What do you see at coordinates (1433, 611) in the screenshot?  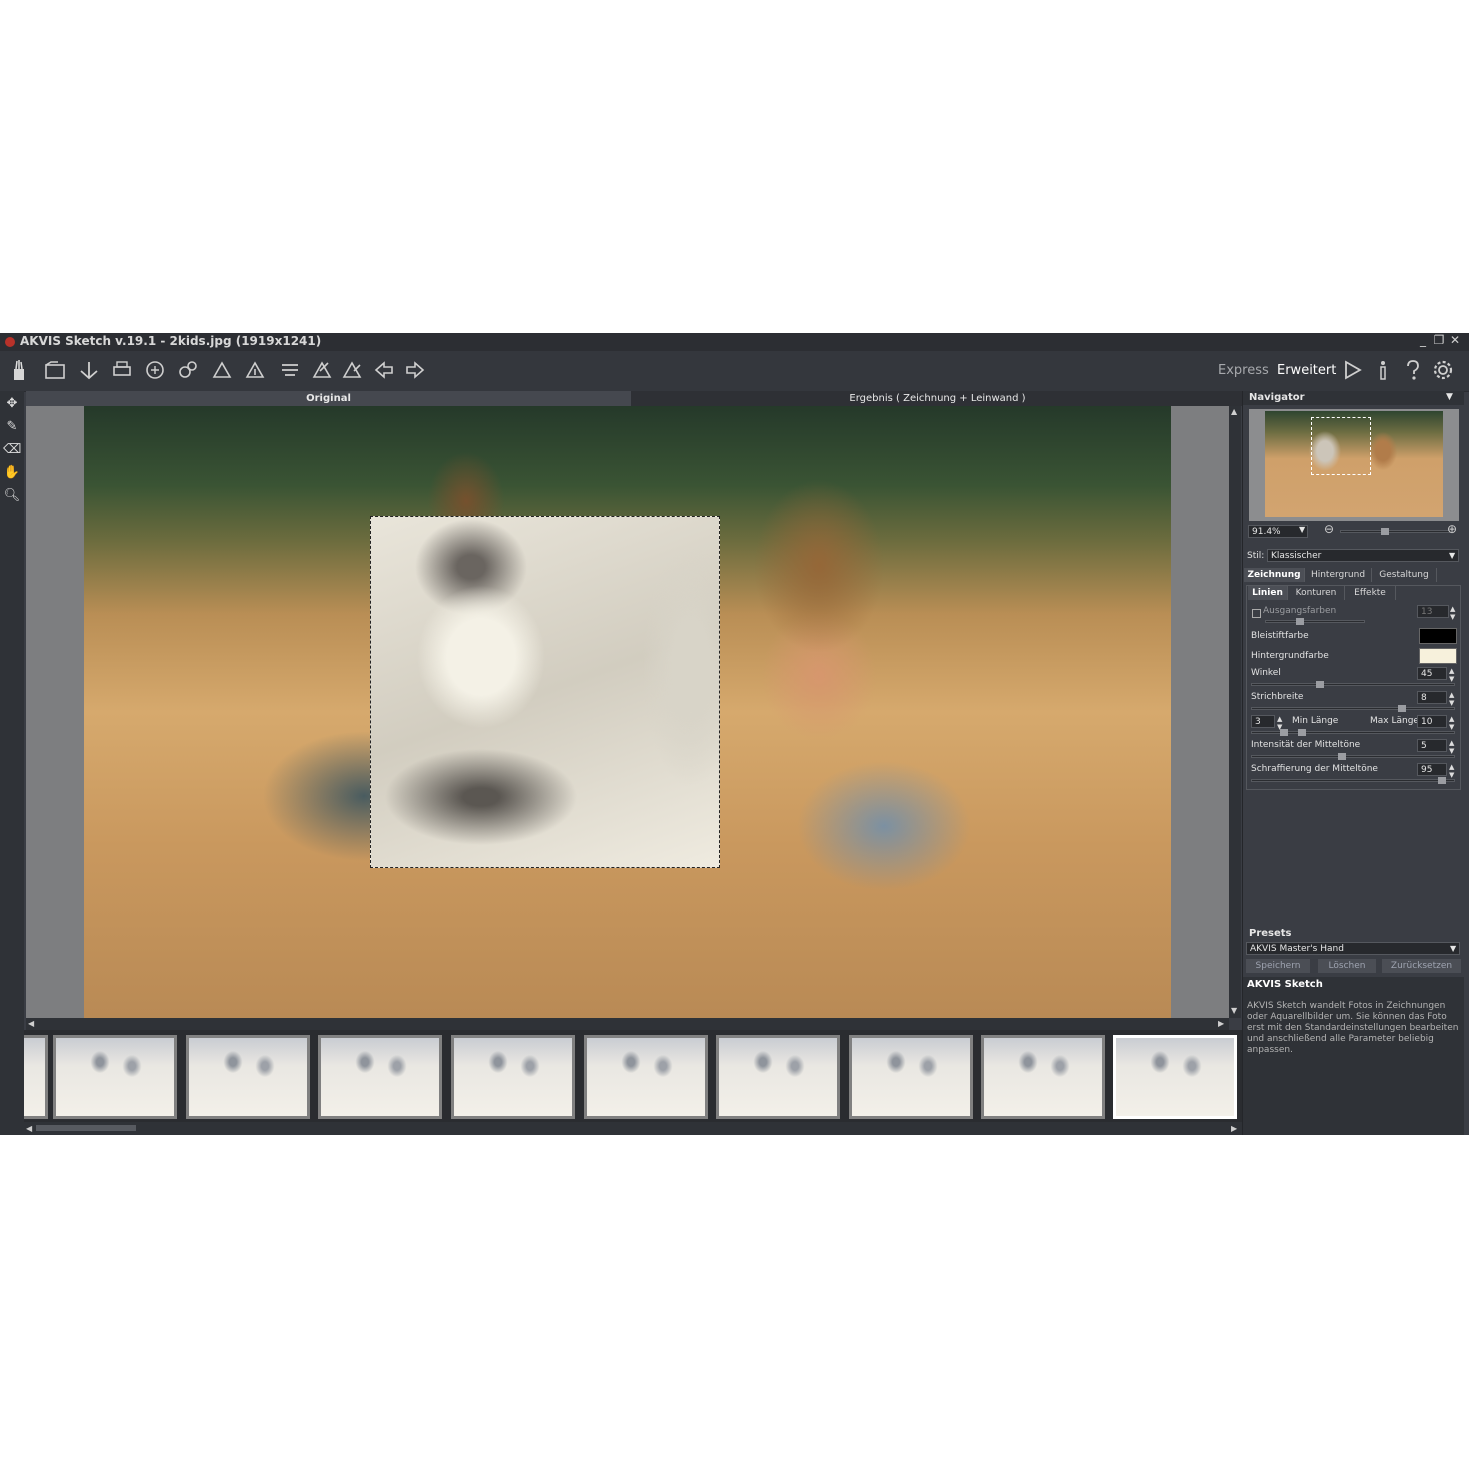 I see `source-colors-field: 13` at bounding box center [1433, 611].